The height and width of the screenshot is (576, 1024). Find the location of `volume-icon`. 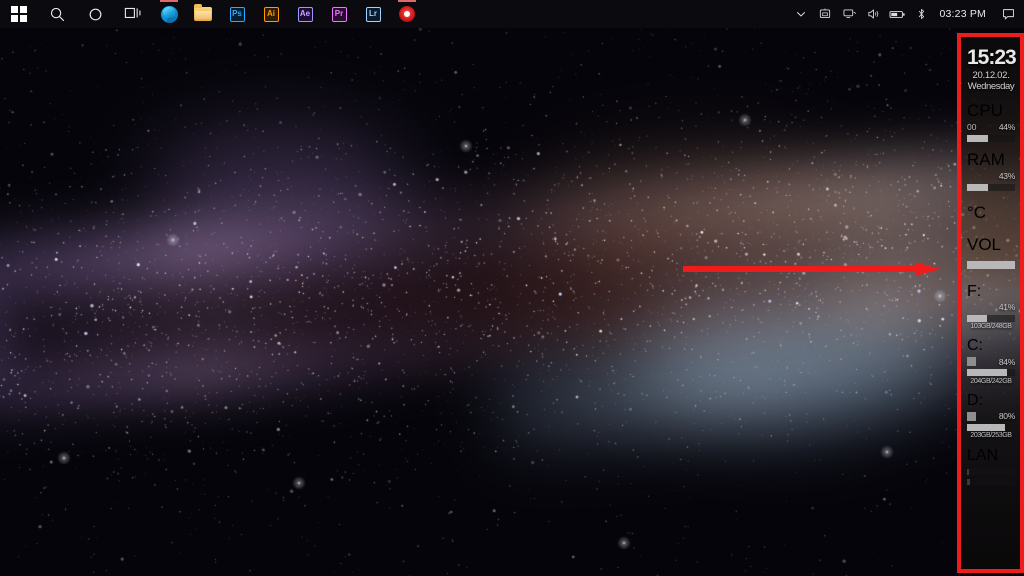

volume-icon is located at coordinates (873, 14).